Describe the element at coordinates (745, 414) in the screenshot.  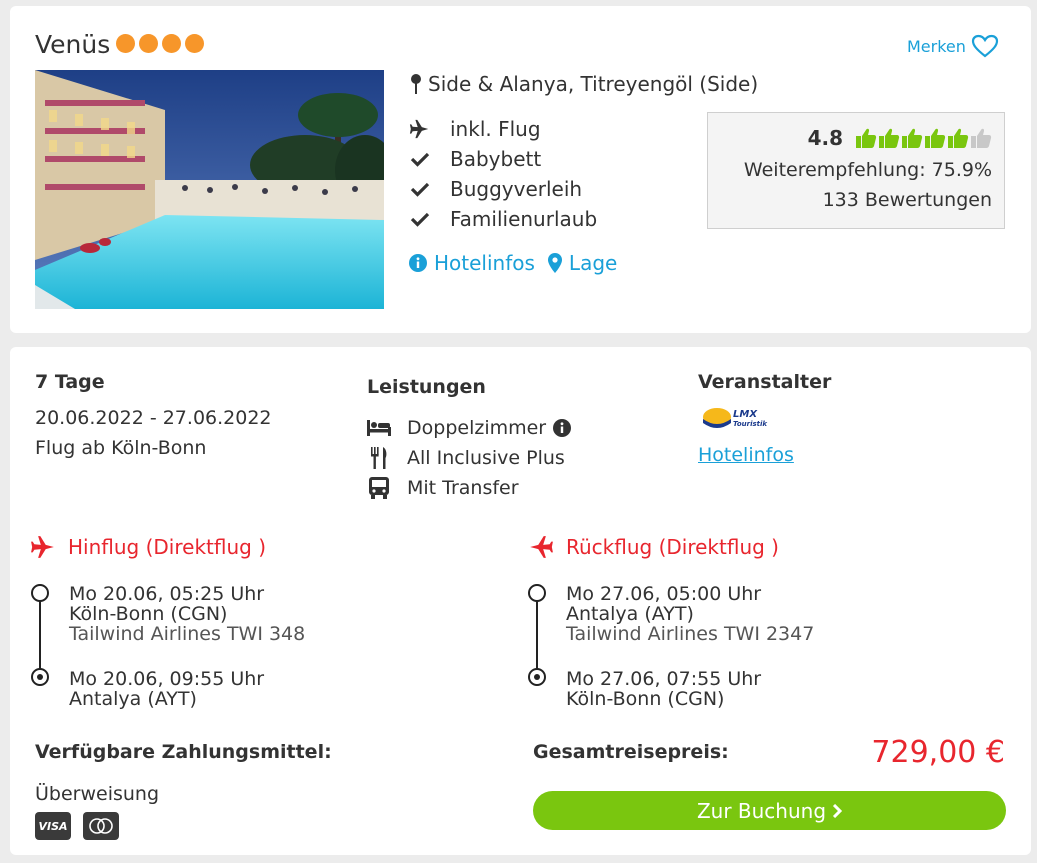
I see `svg-text: LMX` at that location.